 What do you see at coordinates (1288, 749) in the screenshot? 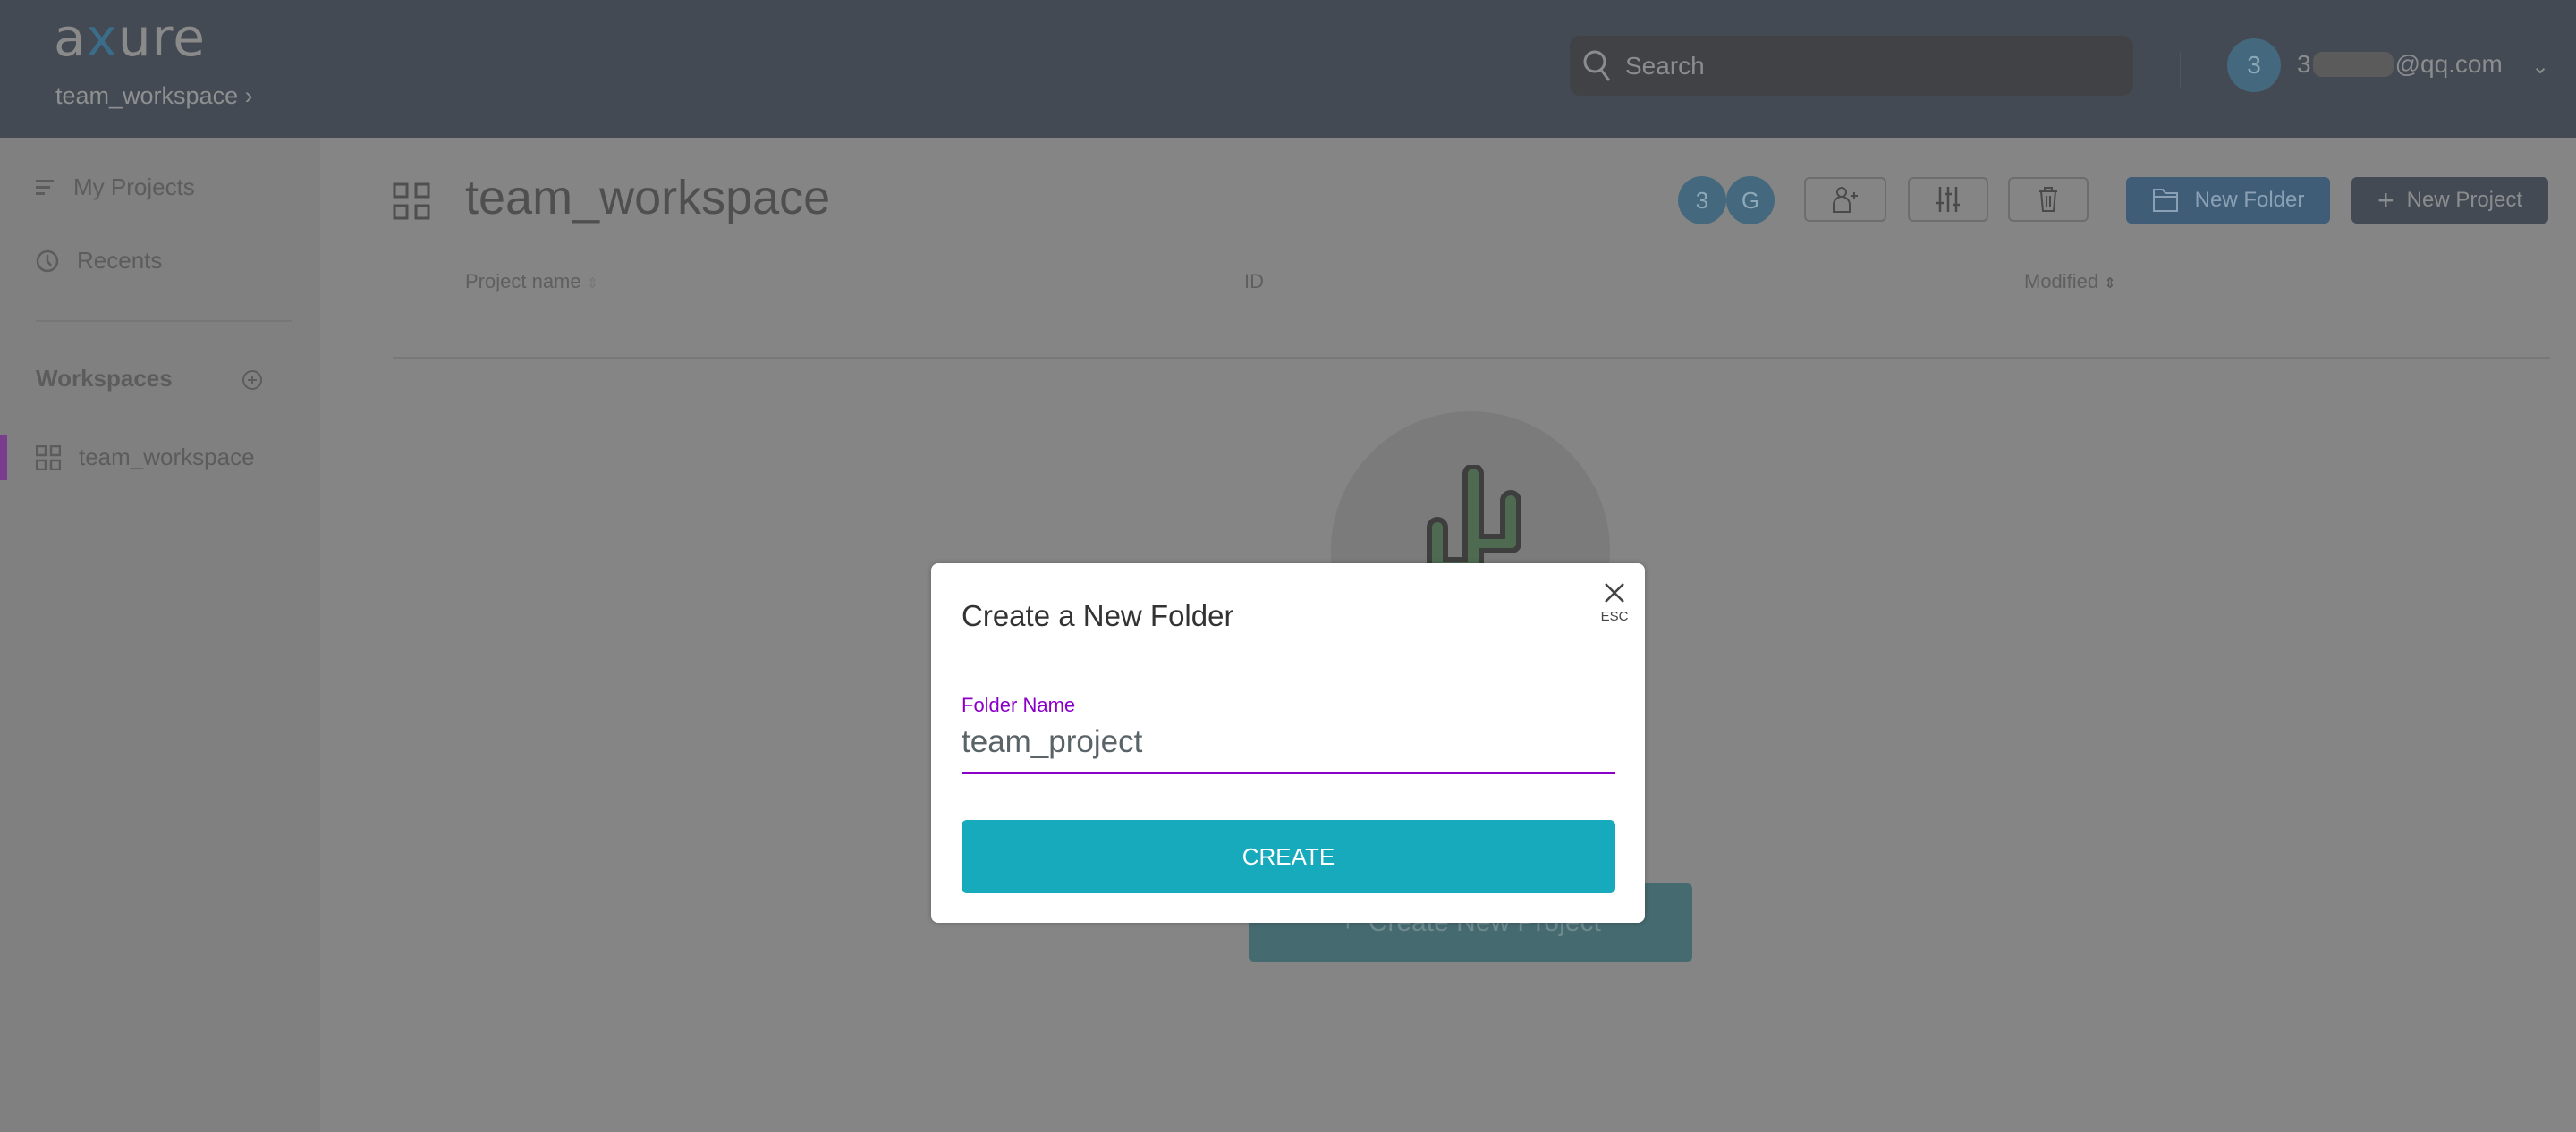
I see `folder-name-input: team_project` at bounding box center [1288, 749].